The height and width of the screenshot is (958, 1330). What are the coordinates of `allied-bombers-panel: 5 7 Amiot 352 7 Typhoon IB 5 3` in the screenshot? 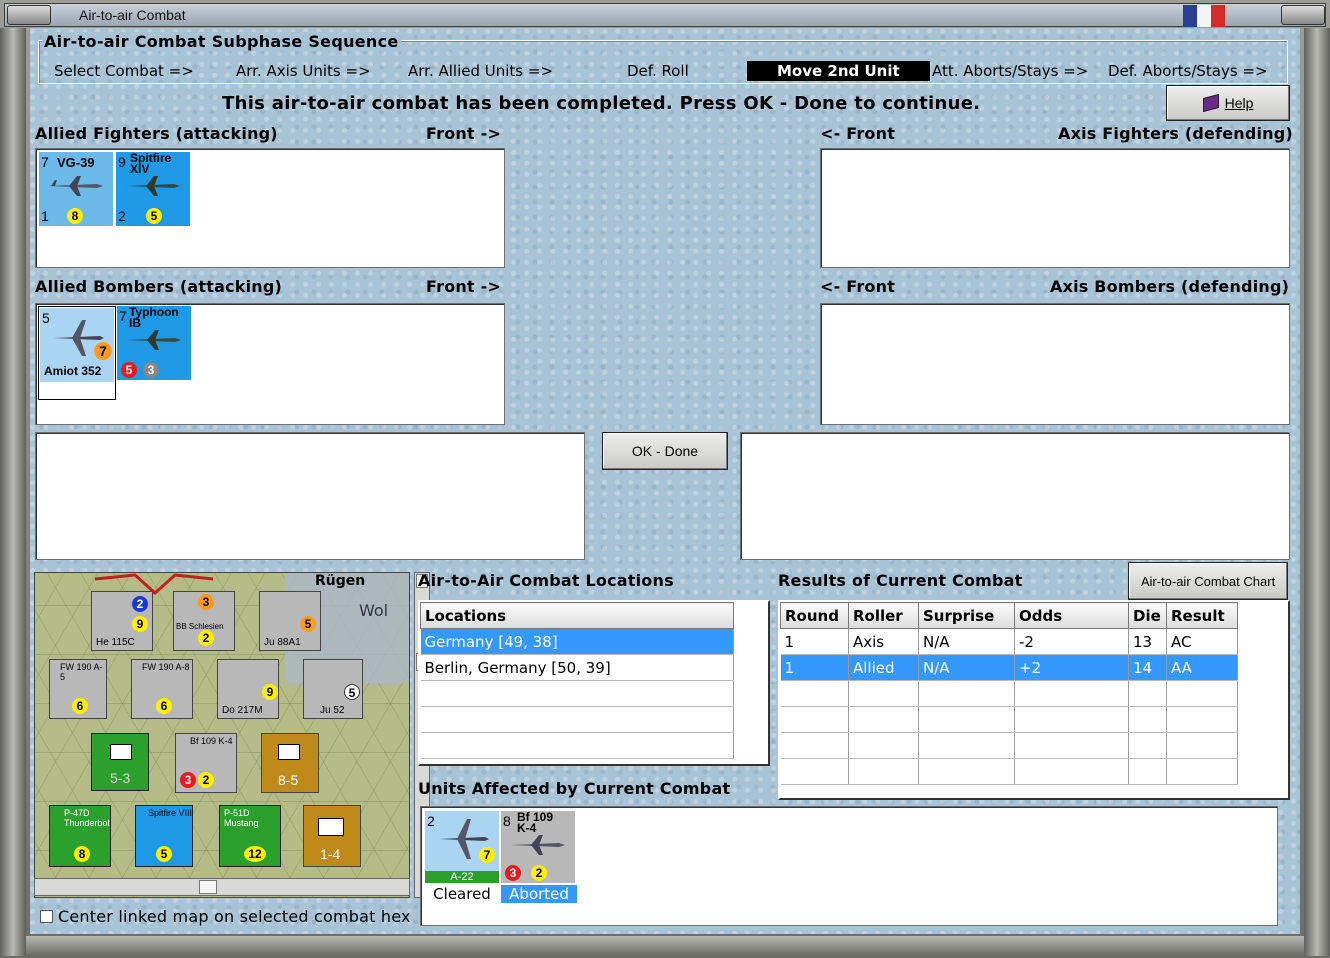 It's located at (270, 364).